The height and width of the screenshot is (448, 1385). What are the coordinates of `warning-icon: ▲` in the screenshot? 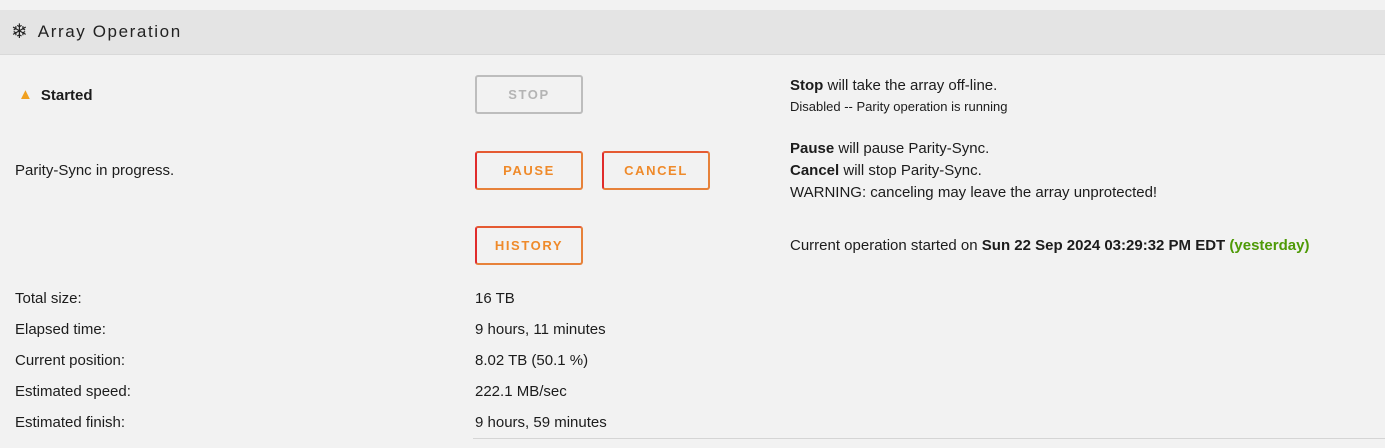 It's located at (25, 94).